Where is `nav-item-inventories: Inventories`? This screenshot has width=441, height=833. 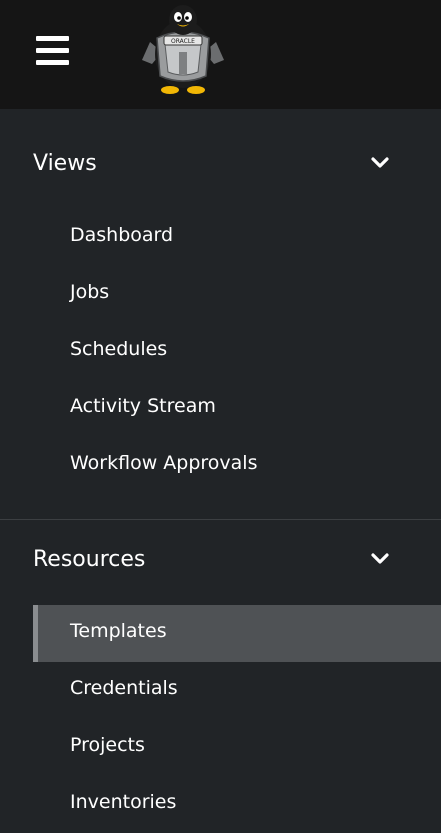 nav-item-inventories: Inventories is located at coordinates (220, 804).